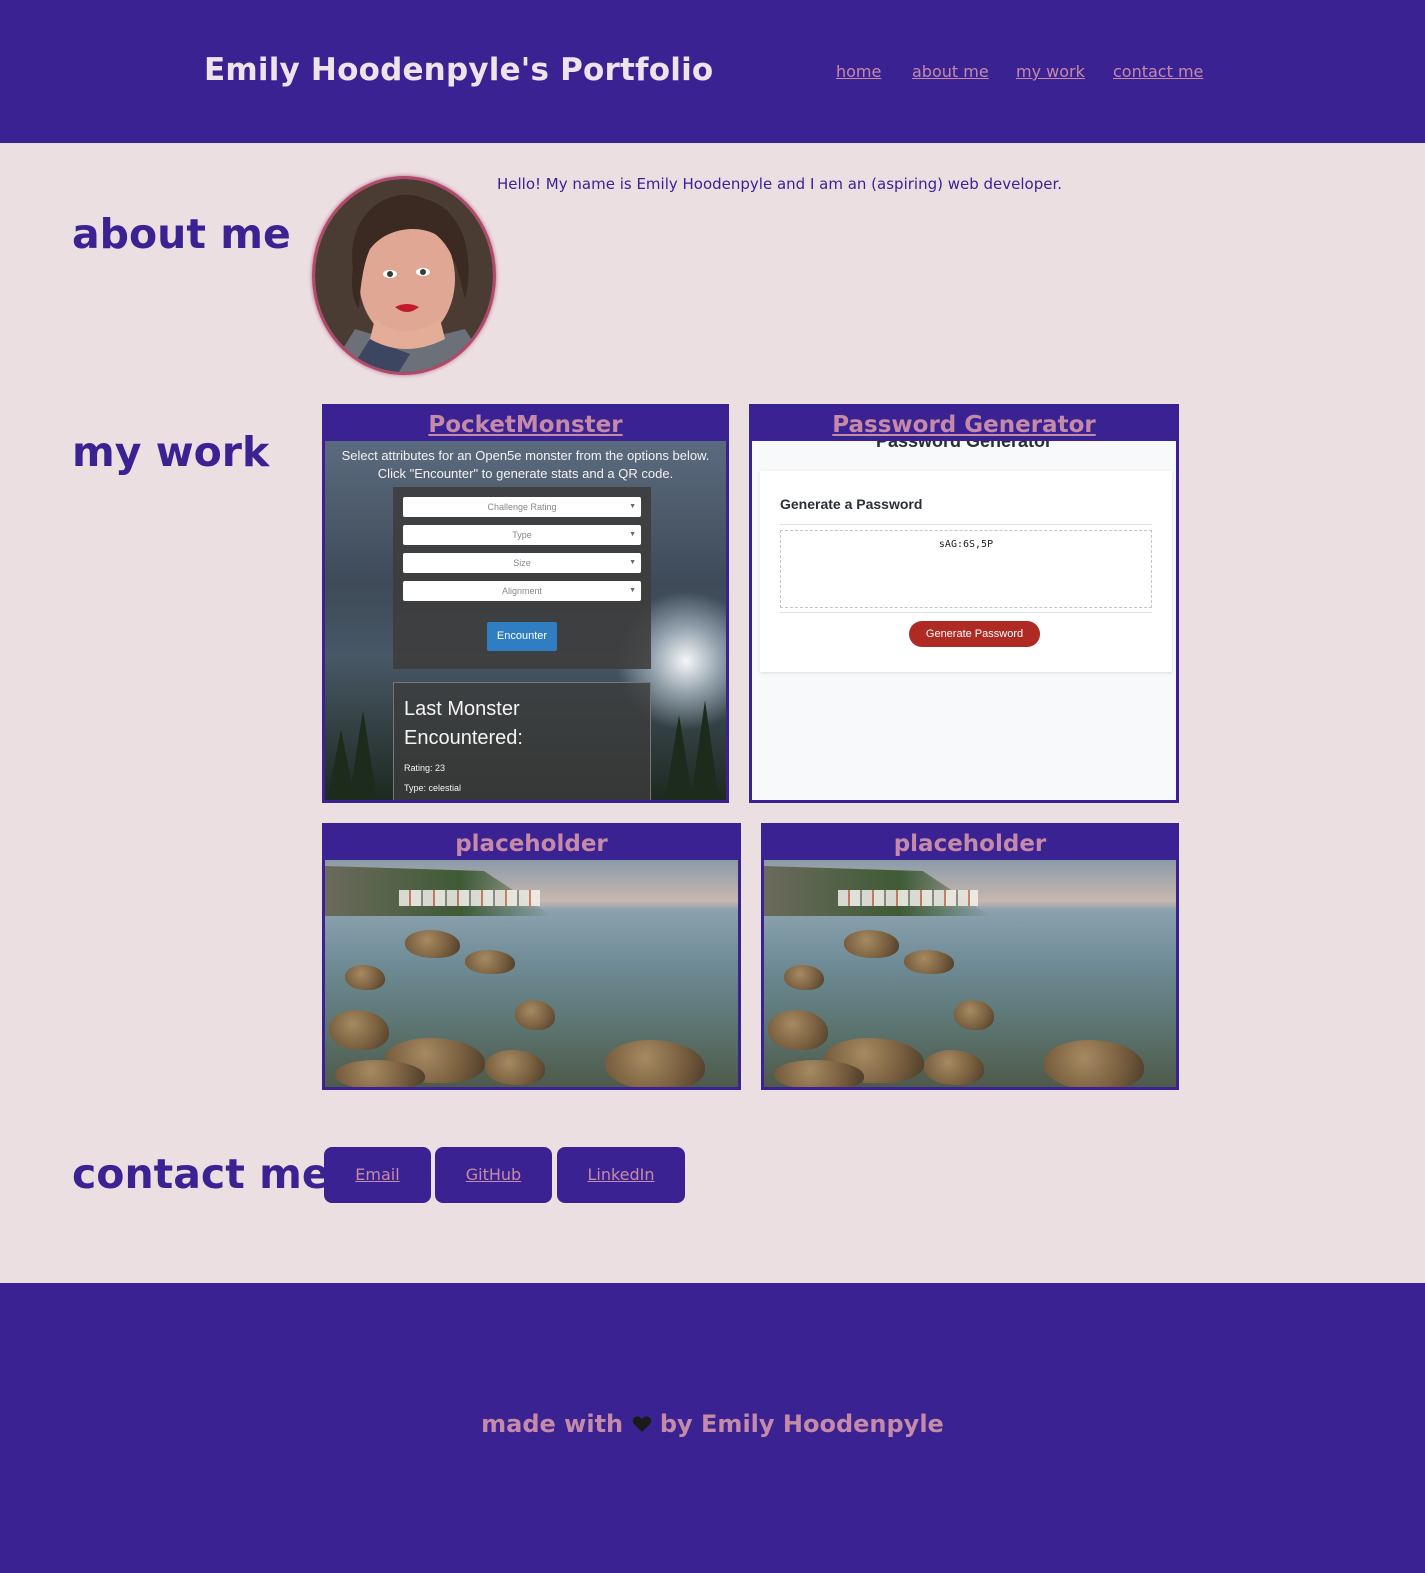  What do you see at coordinates (712, 1424) in the screenshot?
I see `footer-credit: made with by Emily Hoodenpyle` at bounding box center [712, 1424].